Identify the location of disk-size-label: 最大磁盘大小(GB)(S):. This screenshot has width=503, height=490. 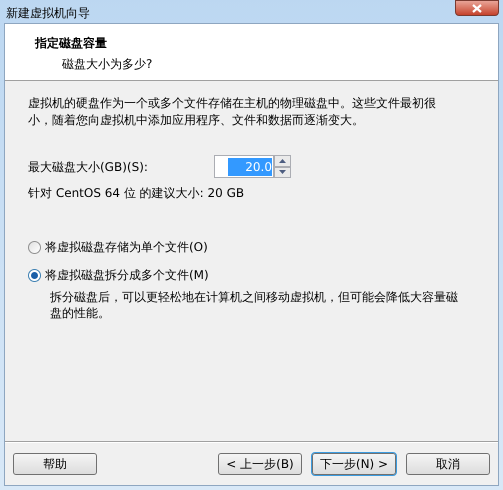
(88, 167).